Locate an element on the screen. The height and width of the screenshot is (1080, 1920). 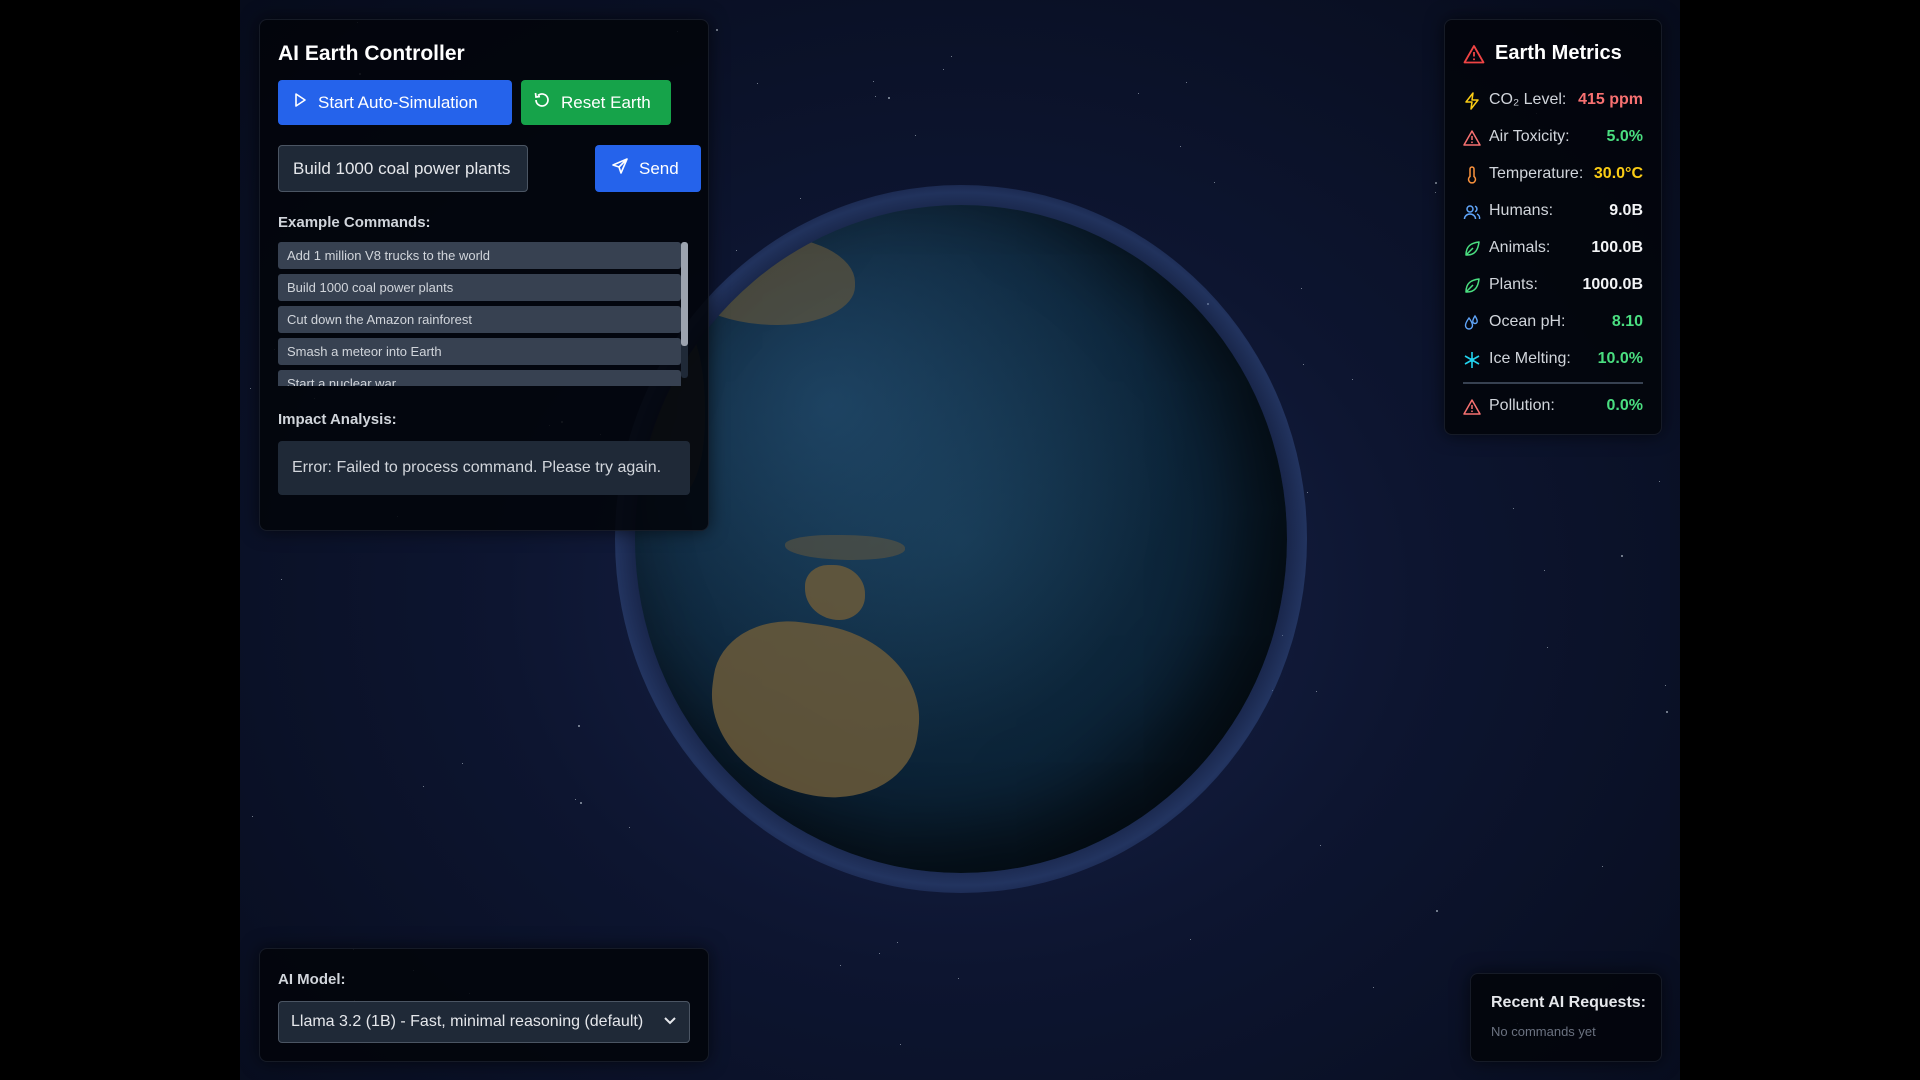
metric-label: Pollution: is located at coordinates (1522, 405).